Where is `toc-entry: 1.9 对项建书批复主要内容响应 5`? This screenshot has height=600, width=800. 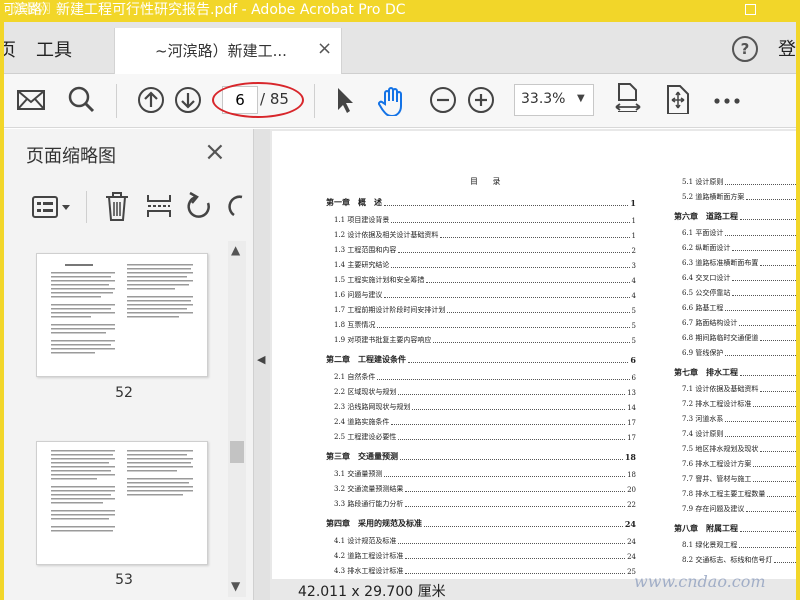 toc-entry: 1.9 对项建书批复主要内容响应 5 is located at coordinates (485, 340).